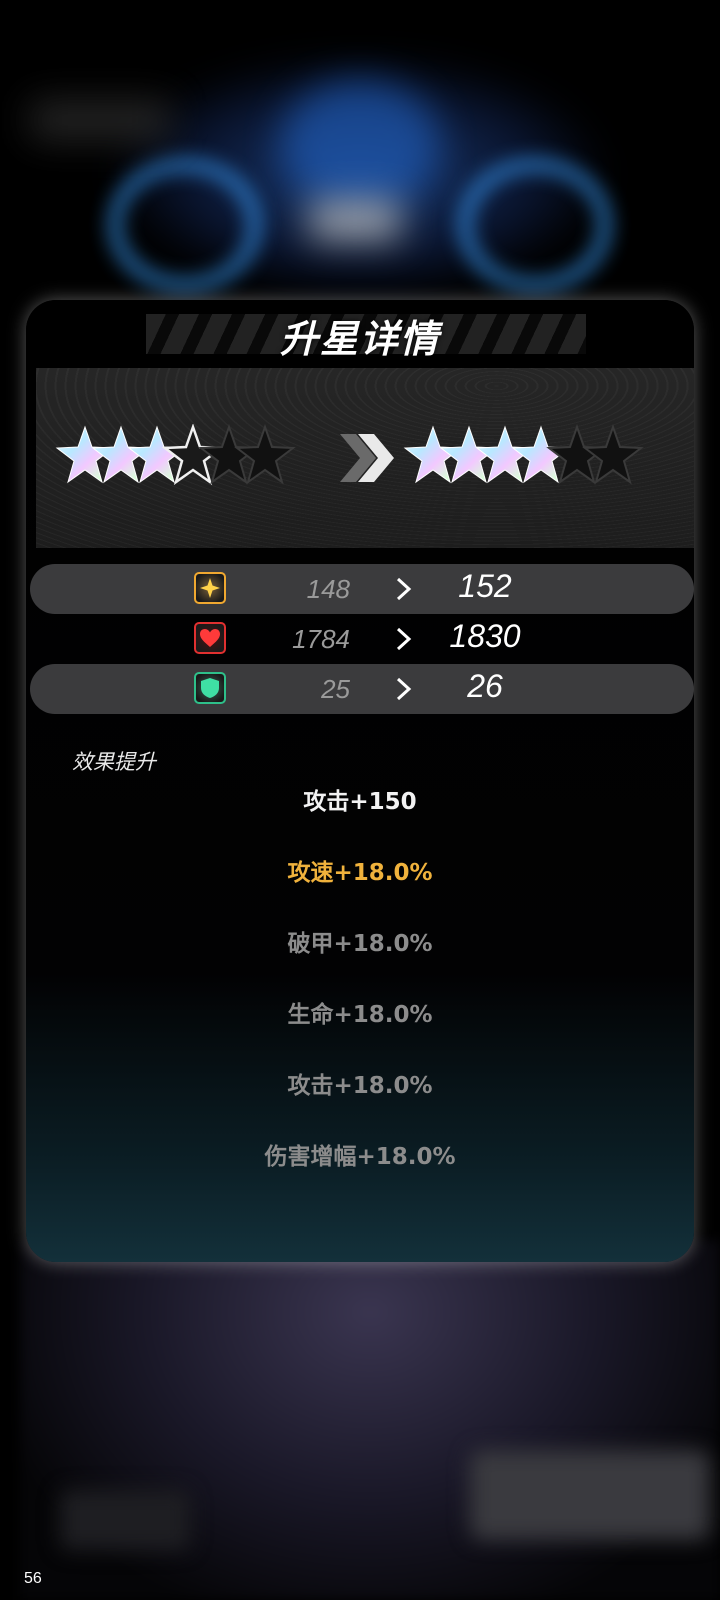 Image resolution: width=720 pixels, height=1600 pixels. Describe the element at coordinates (485, 586) in the screenshot. I see `stat-new-value: 152` at that location.